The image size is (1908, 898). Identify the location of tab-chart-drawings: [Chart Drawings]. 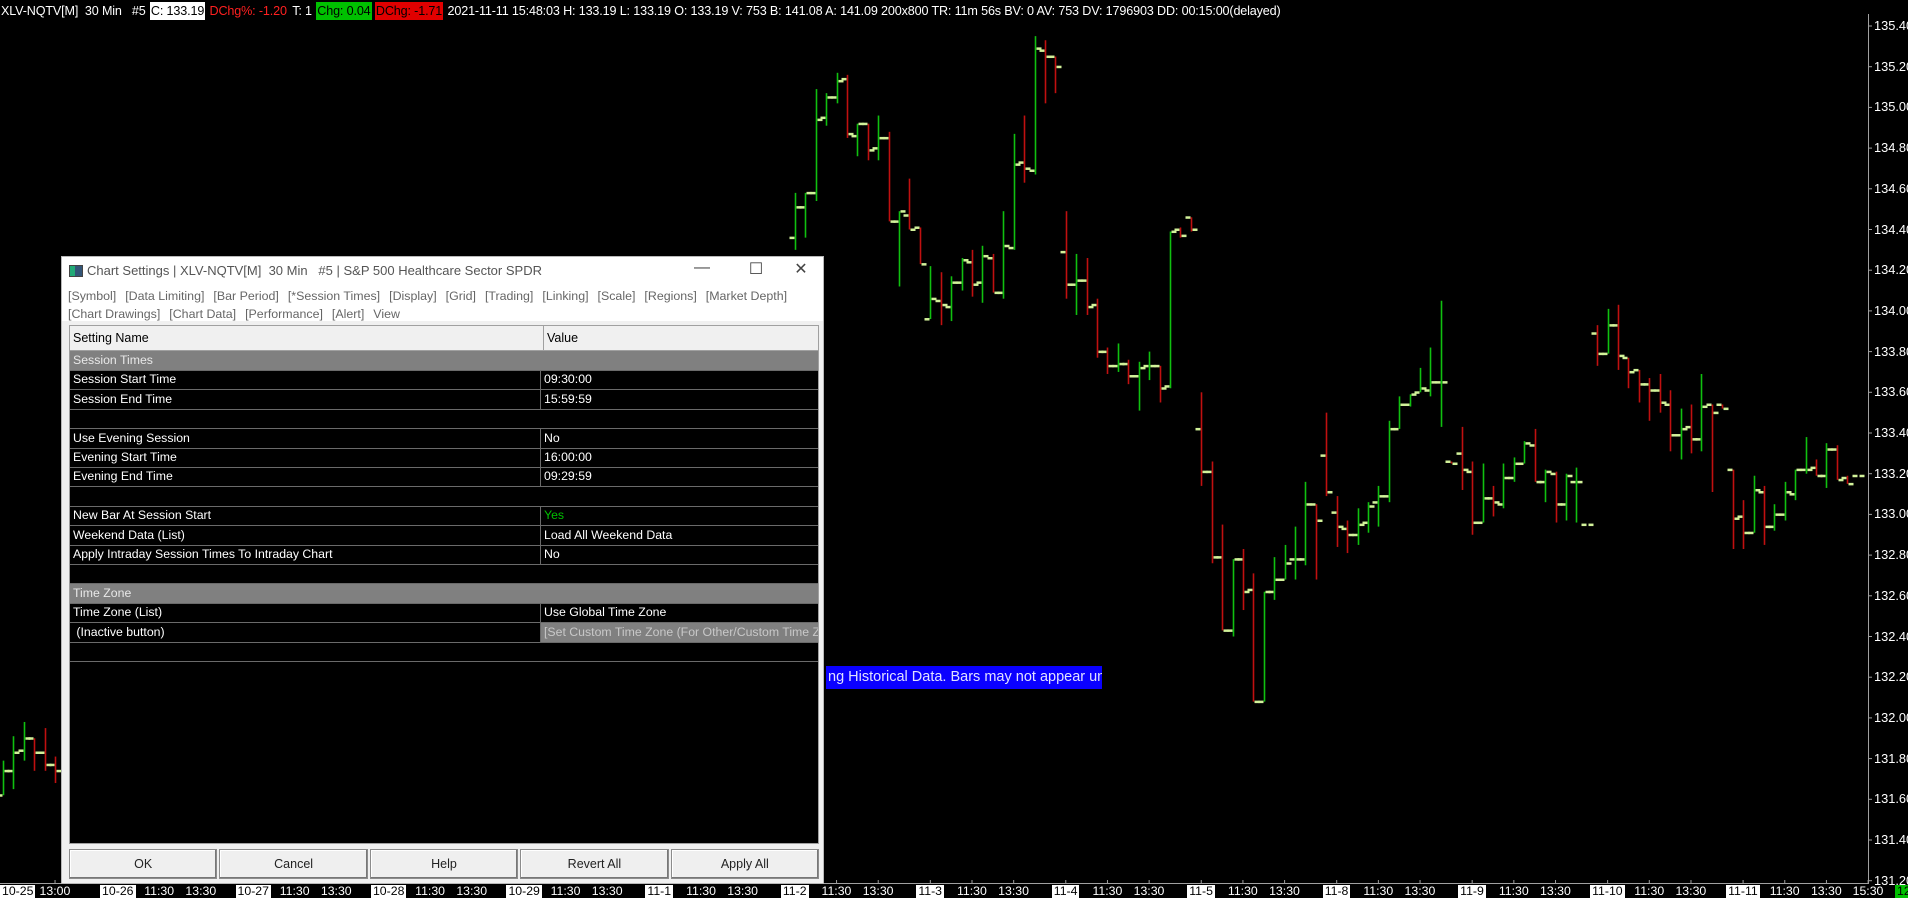
(114, 314).